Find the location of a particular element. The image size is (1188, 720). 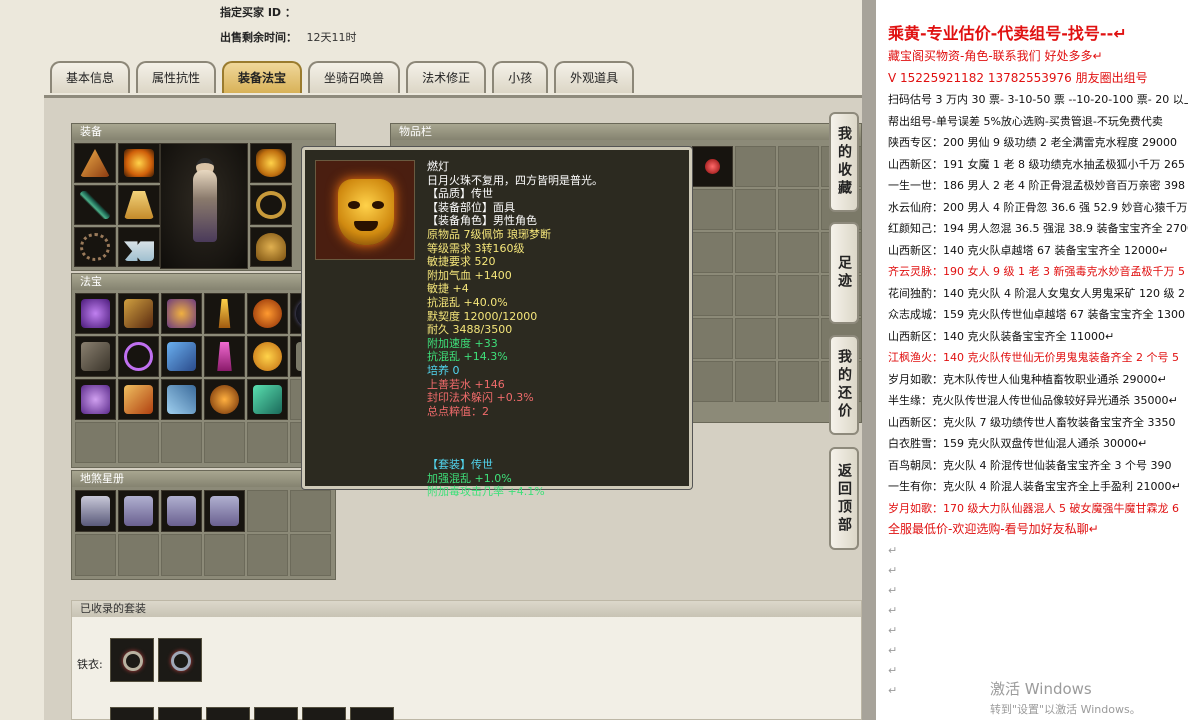

tooltip-line: 抗混乱 +40.0% is located at coordinates (467, 302).